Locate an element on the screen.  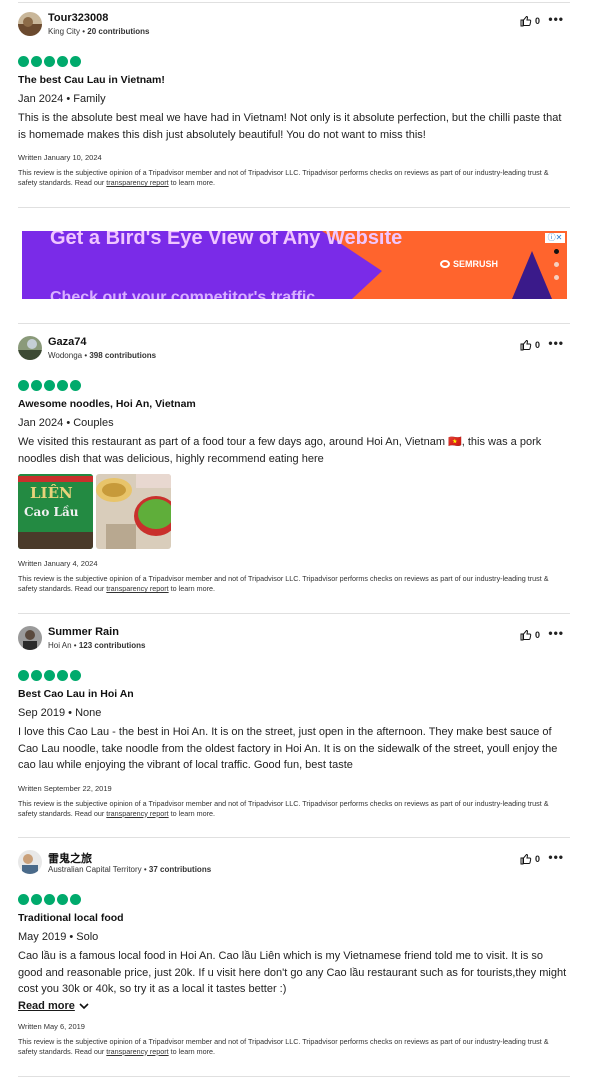
review-trip-date: Jan 2024 • Family is located at coordinates (62, 99).